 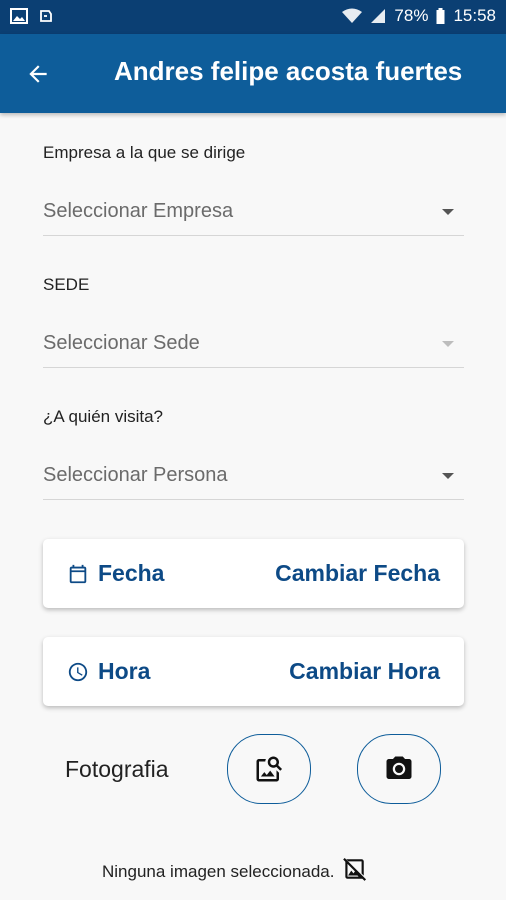 I want to click on camera-button, so click(x=399, y=769).